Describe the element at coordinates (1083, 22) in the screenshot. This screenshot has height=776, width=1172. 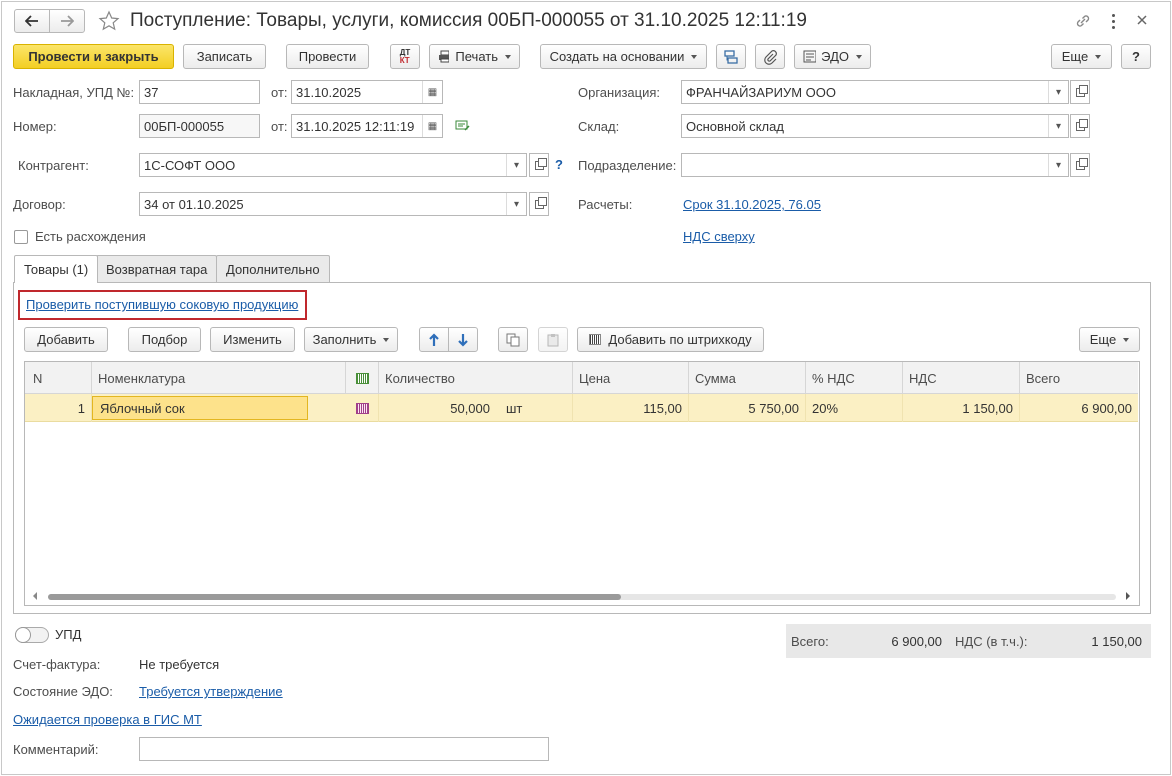
I see `link-icon` at that location.